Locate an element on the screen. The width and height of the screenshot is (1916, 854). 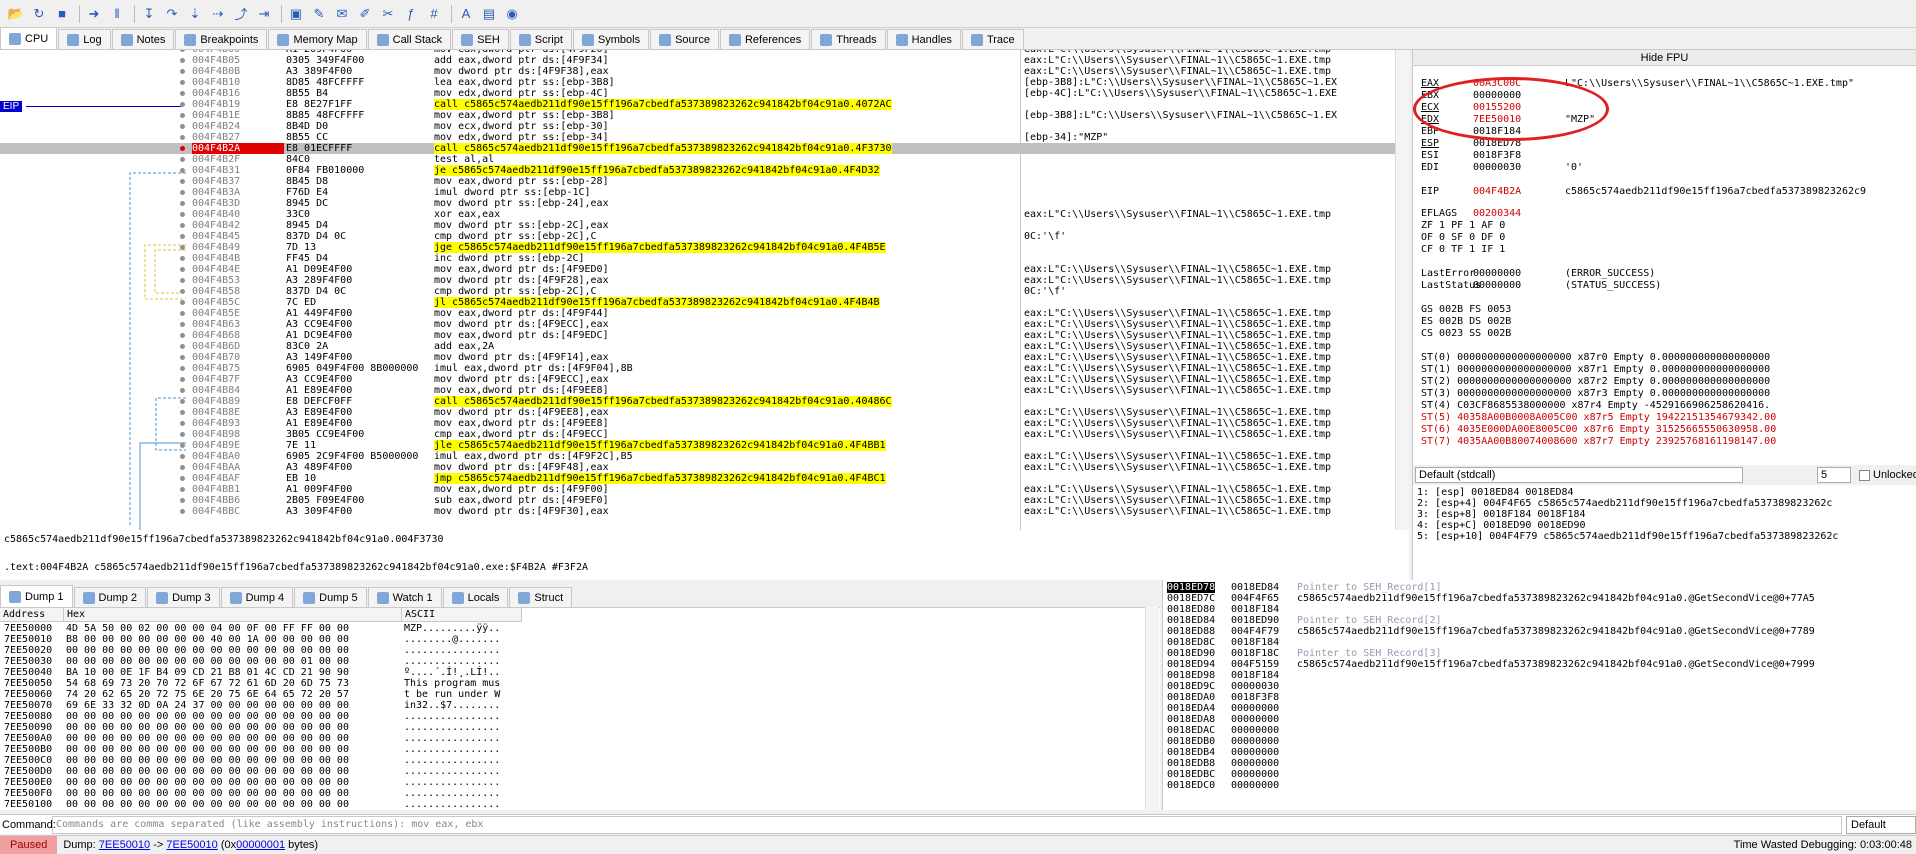
tab-script: Script is located at coordinates (540, 39).